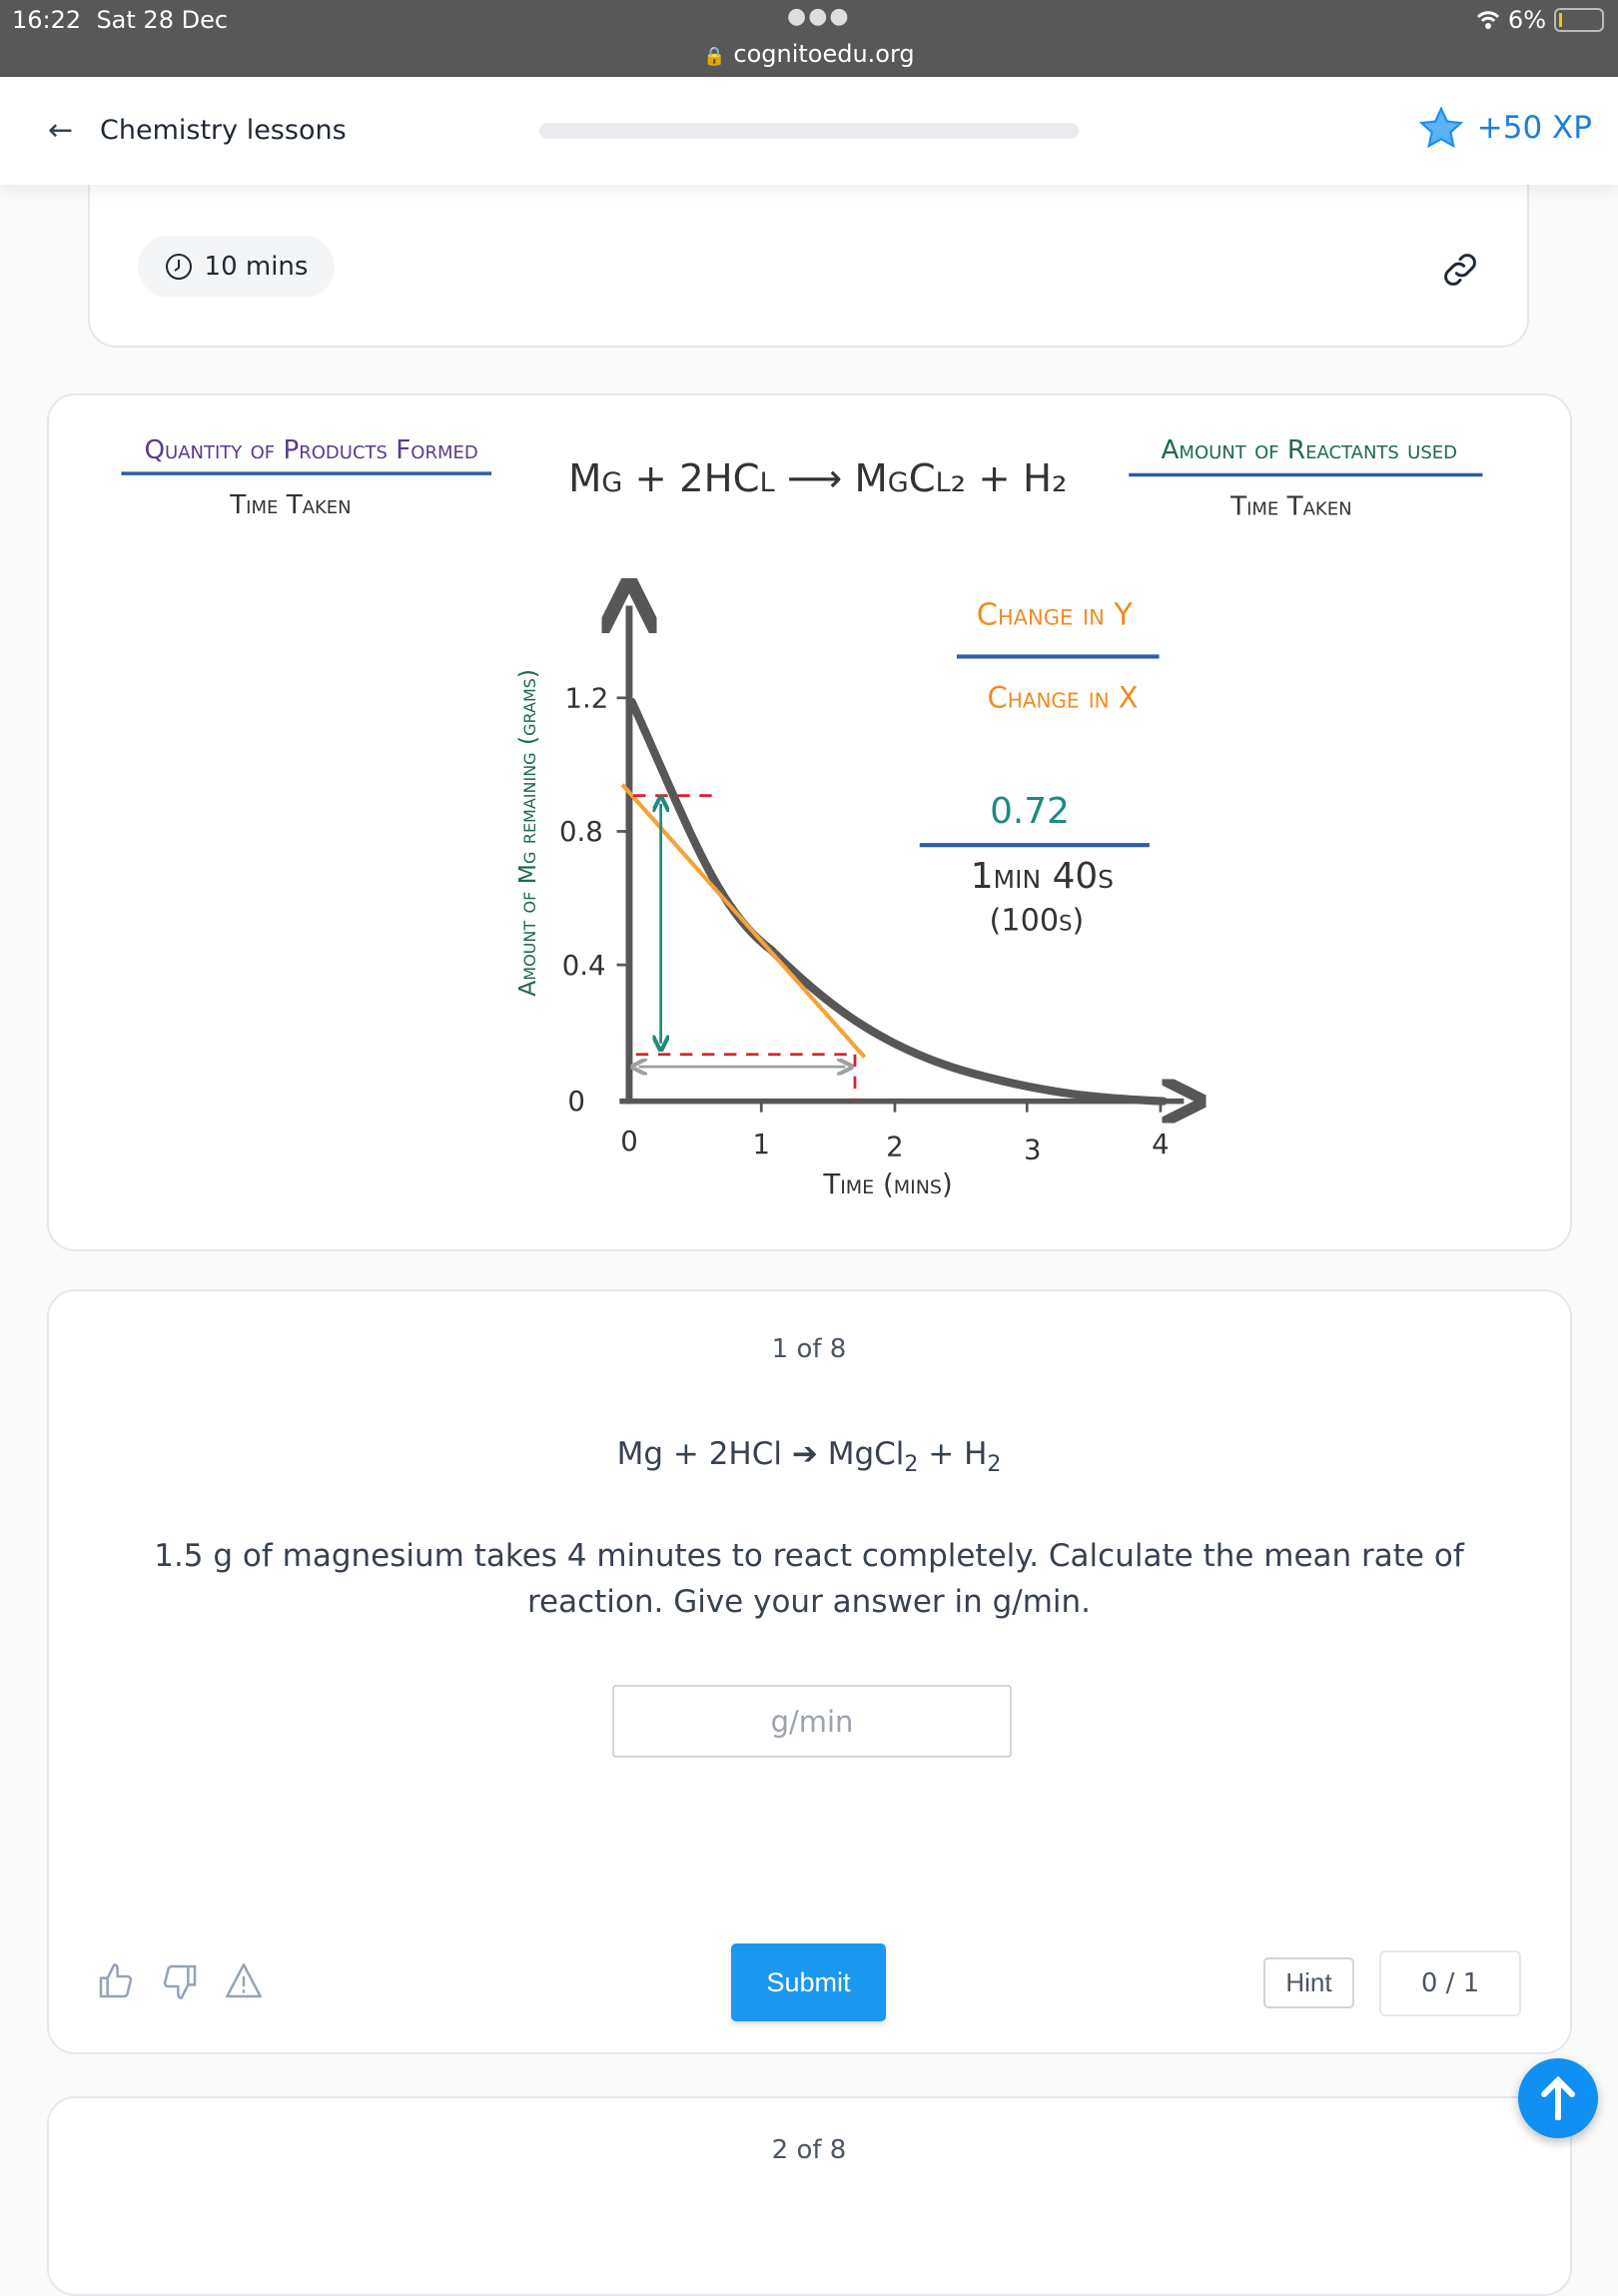 This screenshot has width=1618, height=2296. What do you see at coordinates (256, 267) in the screenshot?
I see `duration-text: 10 mins` at bounding box center [256, 267].